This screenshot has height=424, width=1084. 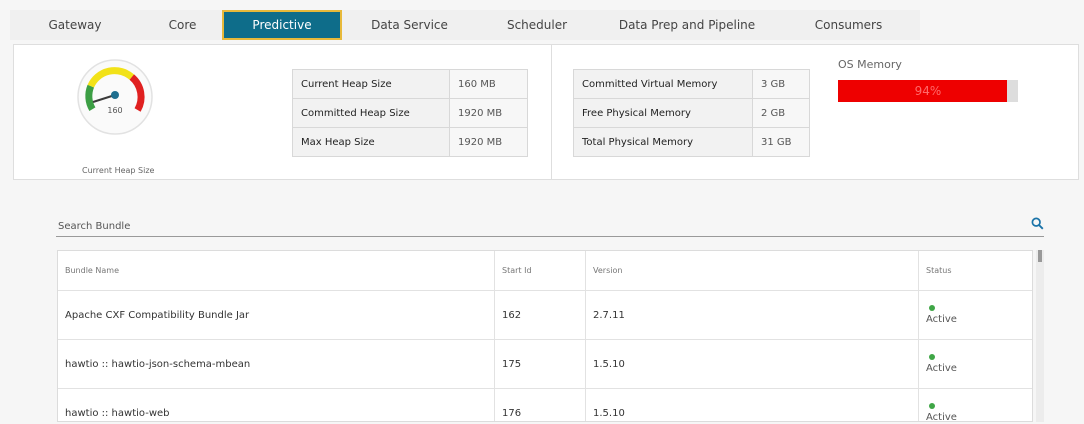 I want to click on table-row: Free Physical Memory 2 GB, so click(x=691, y=113).